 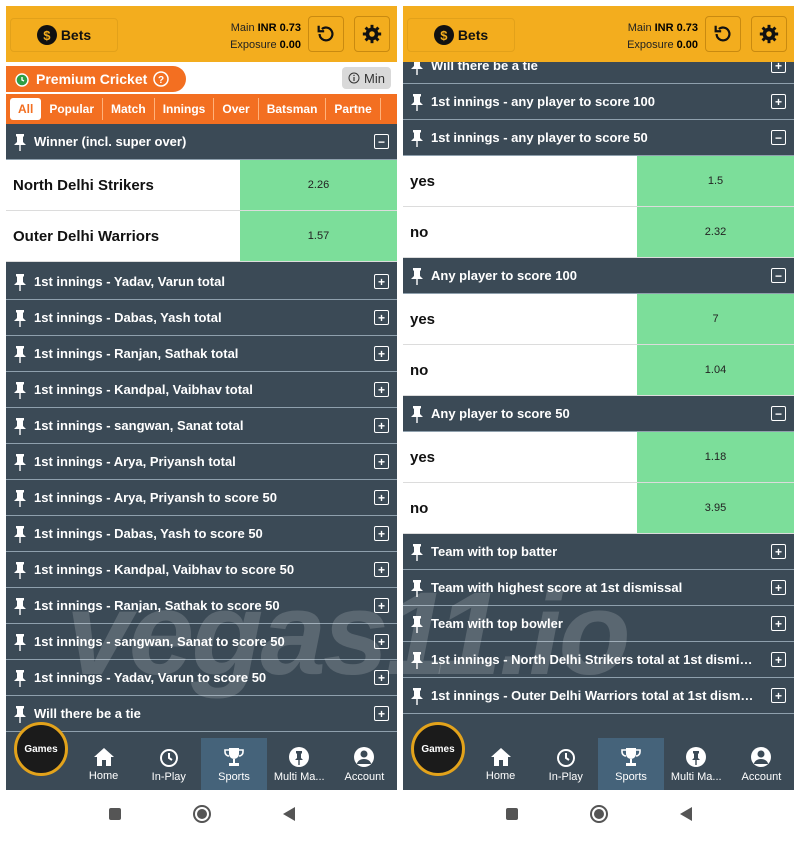 I want to click on market-header: 1st innings - Kandpal, Vaibhav total +, so click(x=201, y=390).